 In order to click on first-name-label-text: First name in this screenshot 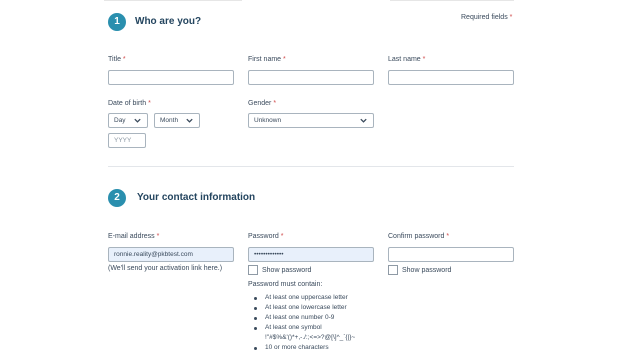, I will do `click(265, 59)`.